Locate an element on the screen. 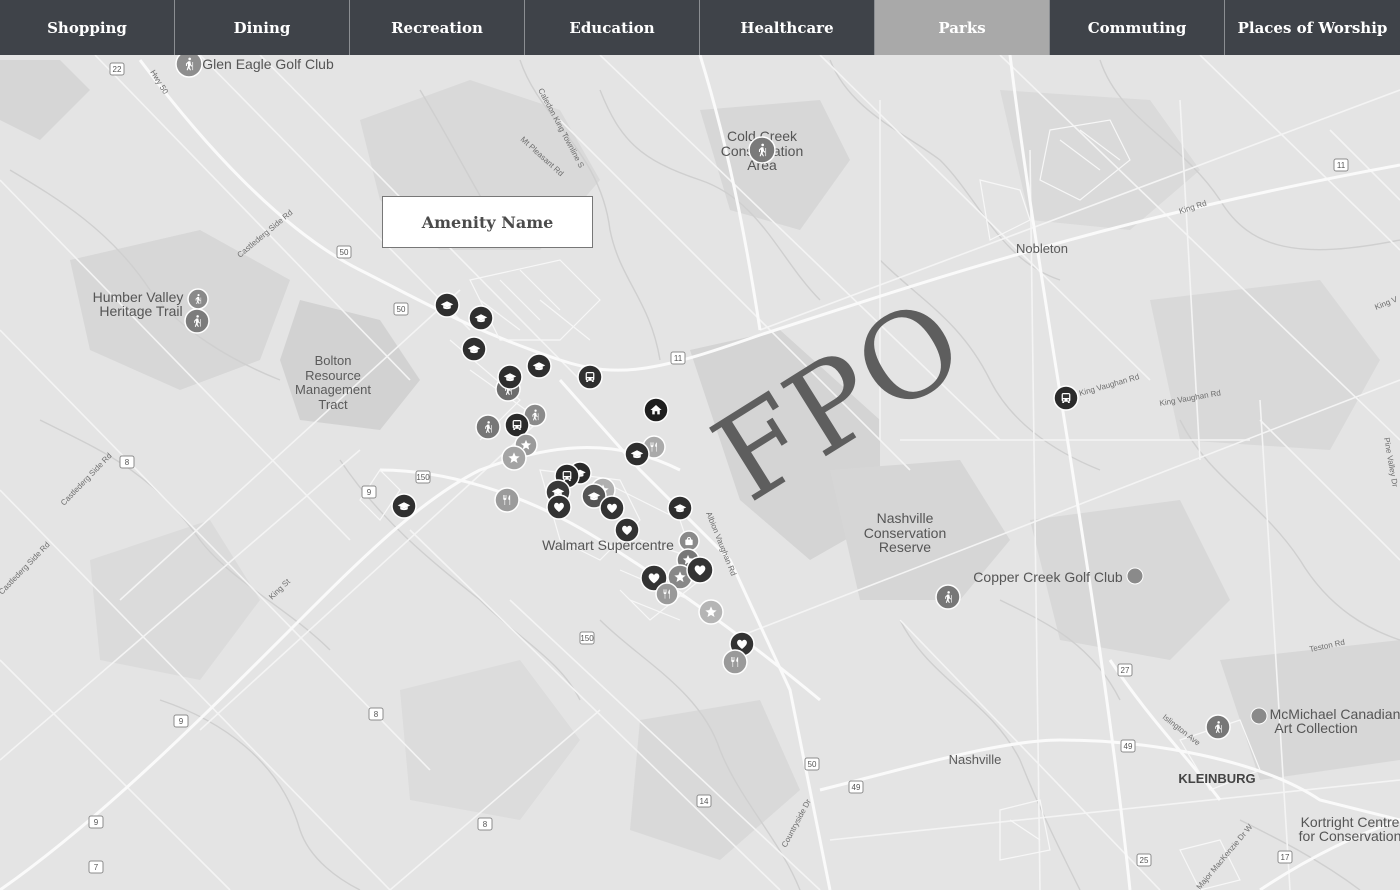 This screenshot has width=1400, height=890. route-shield-14: 14 is located at coordinates (704, 801).